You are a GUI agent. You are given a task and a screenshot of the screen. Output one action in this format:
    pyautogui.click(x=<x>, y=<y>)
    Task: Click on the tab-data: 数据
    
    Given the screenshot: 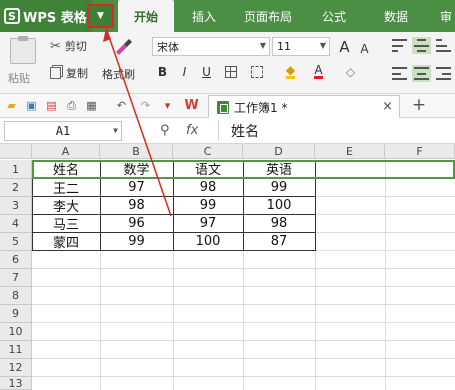 What is the action you would take?
    pyautogui.click(x=396, y=16)
    